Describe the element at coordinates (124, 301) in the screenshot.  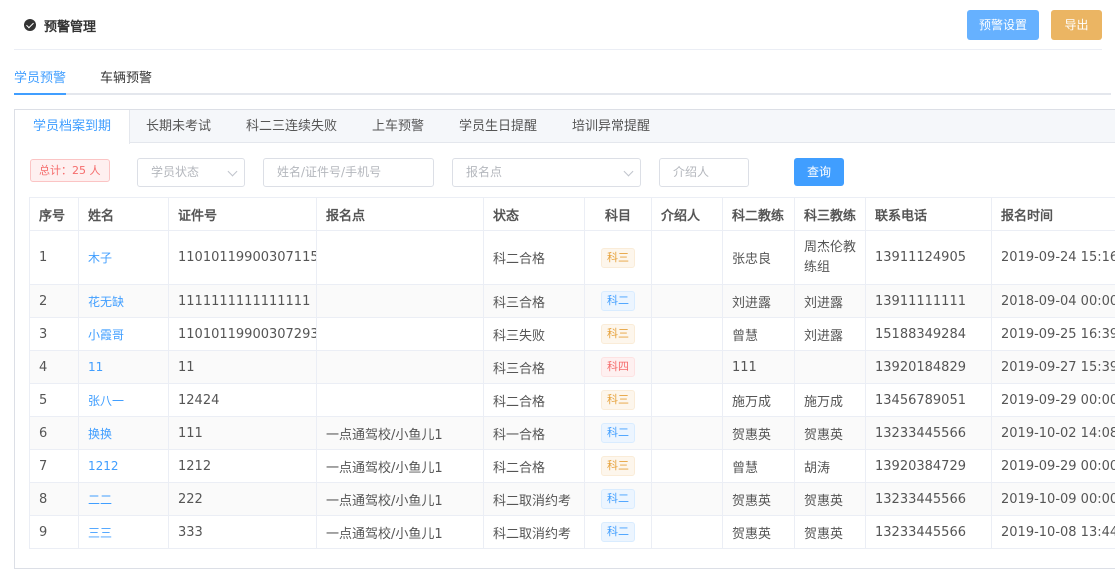
I see `cell-name: 花无缺` at that location.